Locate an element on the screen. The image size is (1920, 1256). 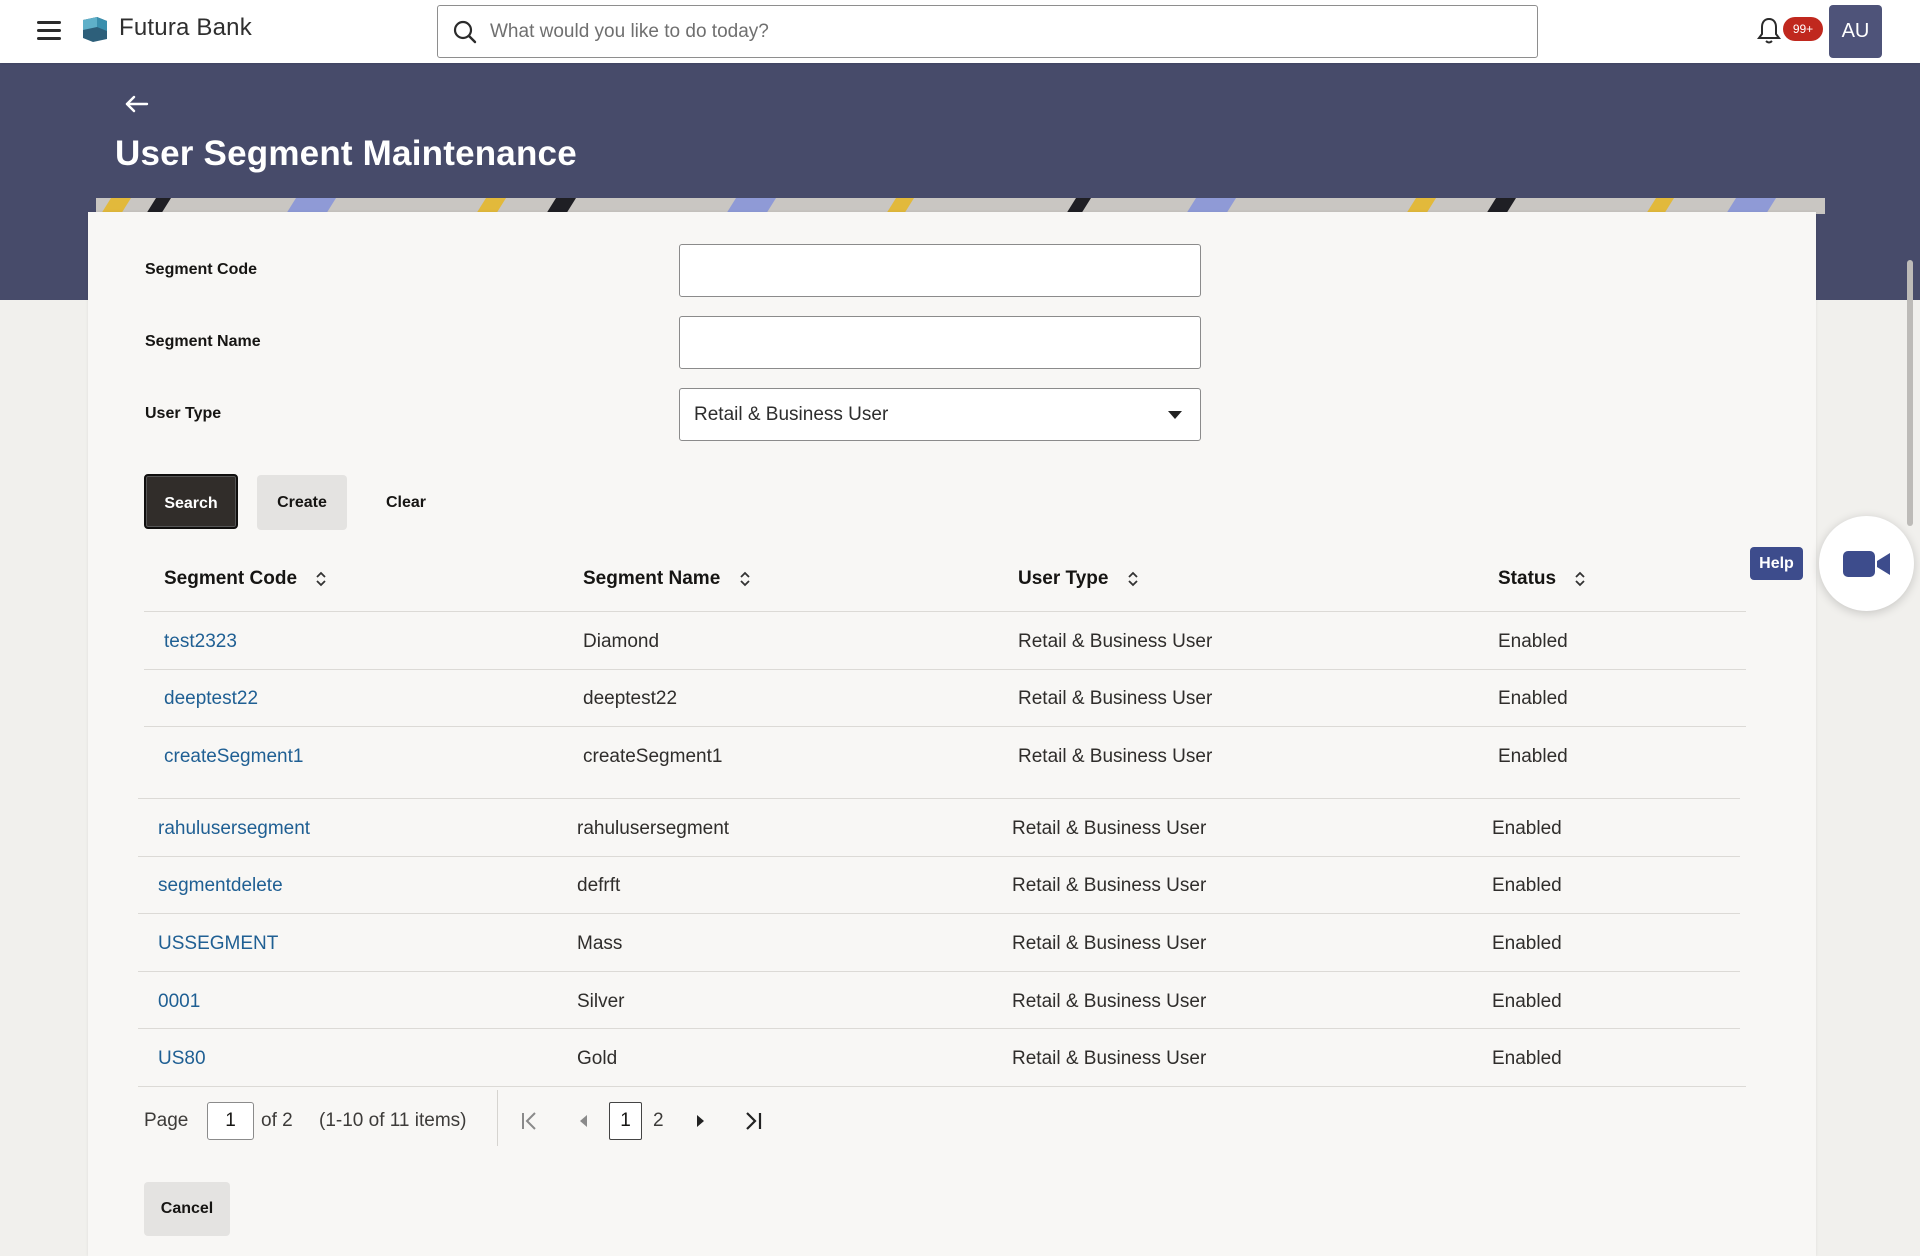
video-call-button is located at coordinates (1866, 563).